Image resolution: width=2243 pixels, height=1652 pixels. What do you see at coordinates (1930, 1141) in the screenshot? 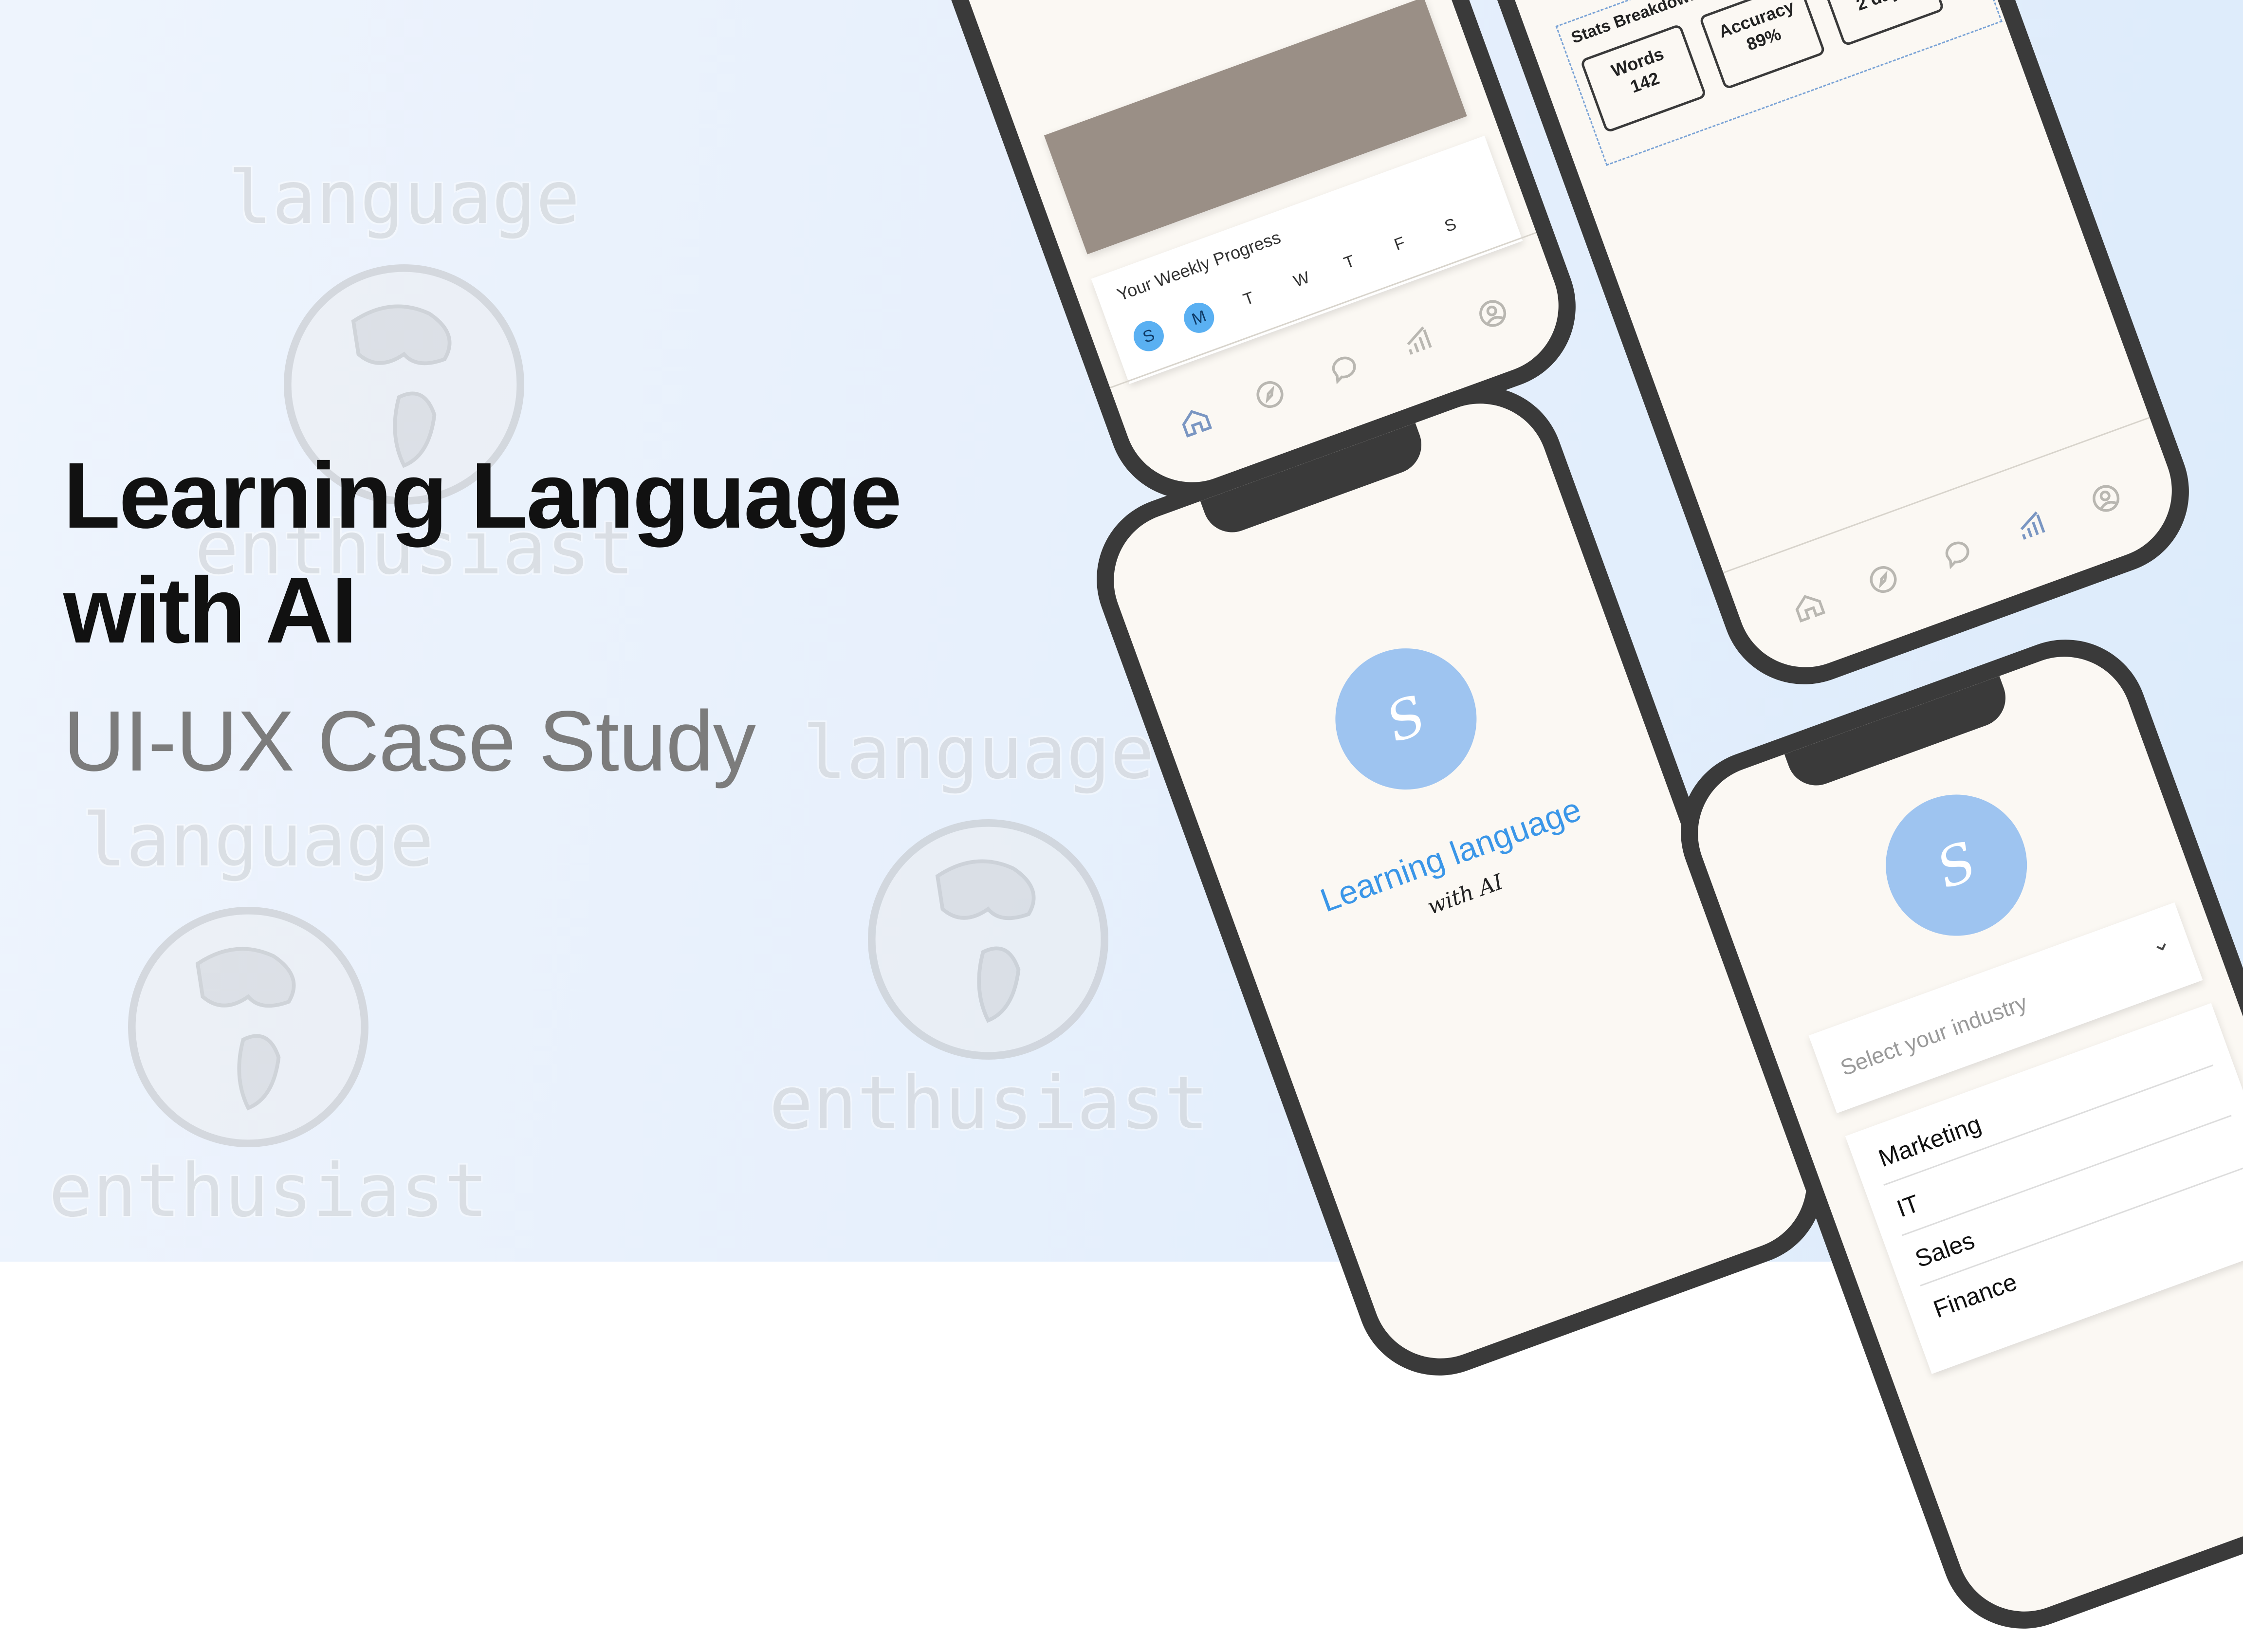
I see `option-marketing: Marketing` at bounding box center [1930, 1141].